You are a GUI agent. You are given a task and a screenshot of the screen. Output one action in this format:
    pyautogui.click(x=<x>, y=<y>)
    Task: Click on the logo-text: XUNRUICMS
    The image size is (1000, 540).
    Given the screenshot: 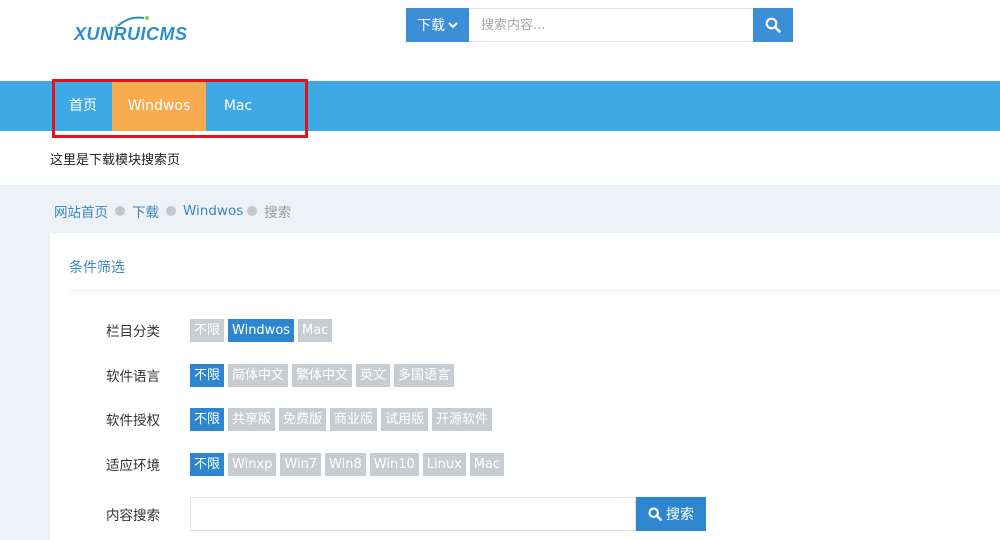 What is the action you would take?
    pyautogui.click(x=131, y=34)
    